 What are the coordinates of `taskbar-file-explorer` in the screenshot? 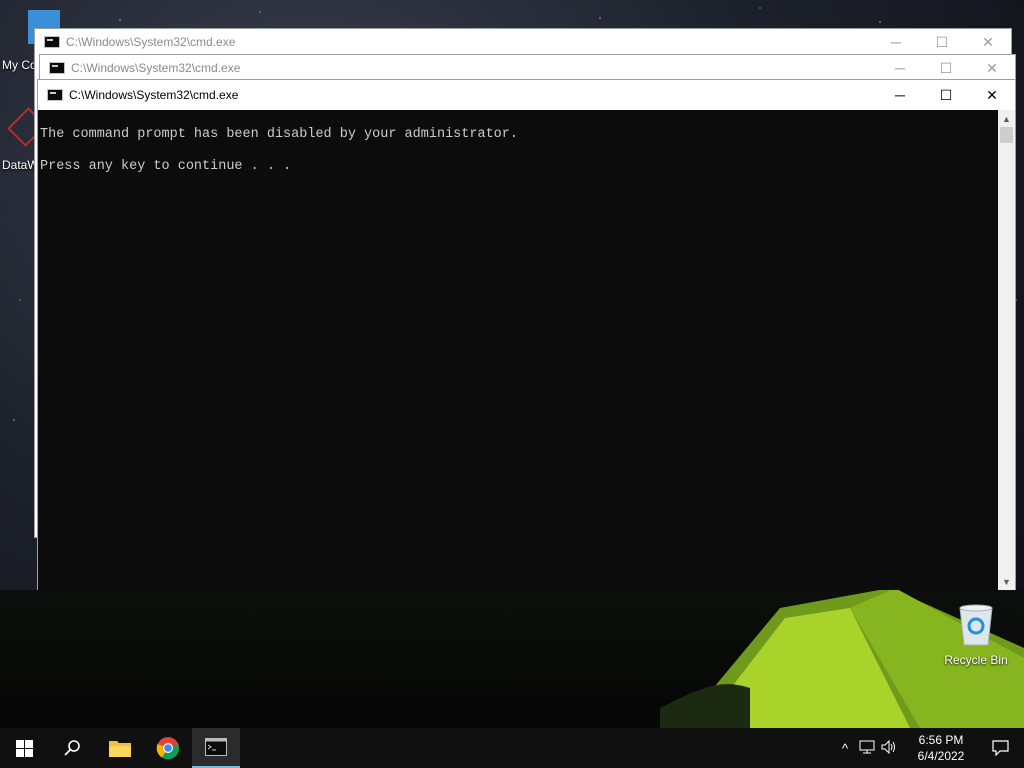 It's located at (120, 748).